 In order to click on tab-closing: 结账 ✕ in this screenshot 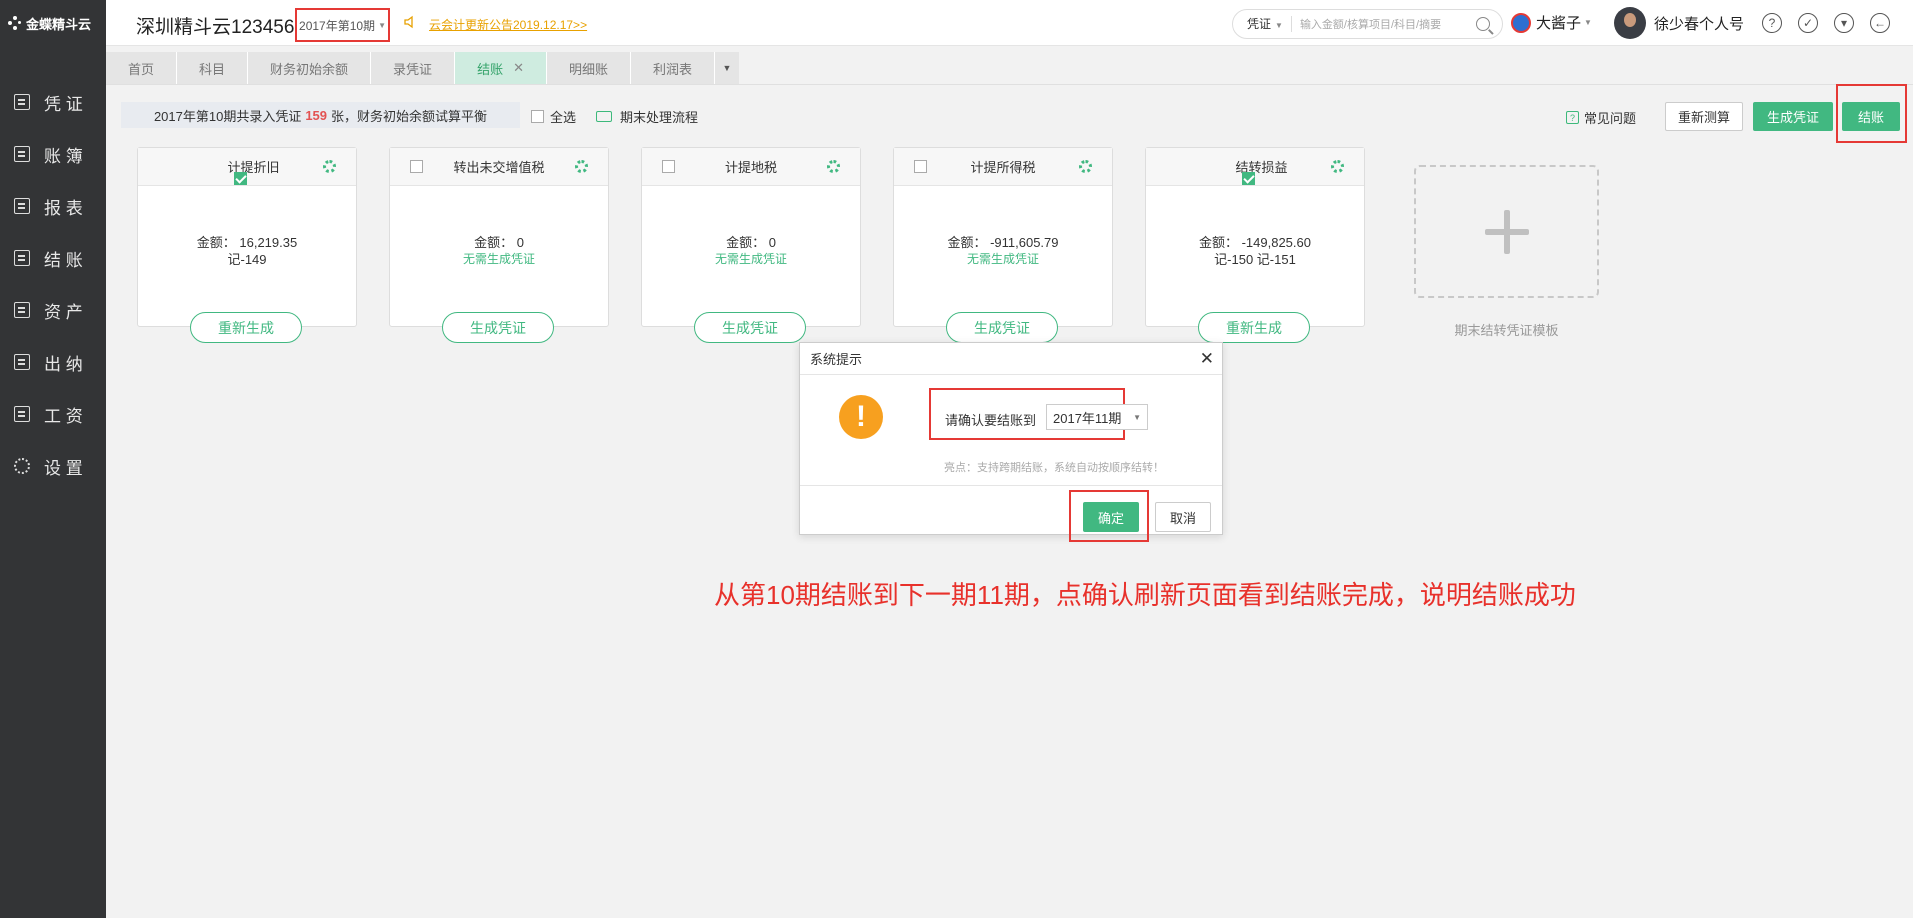, I will do `click(501, 68)`.